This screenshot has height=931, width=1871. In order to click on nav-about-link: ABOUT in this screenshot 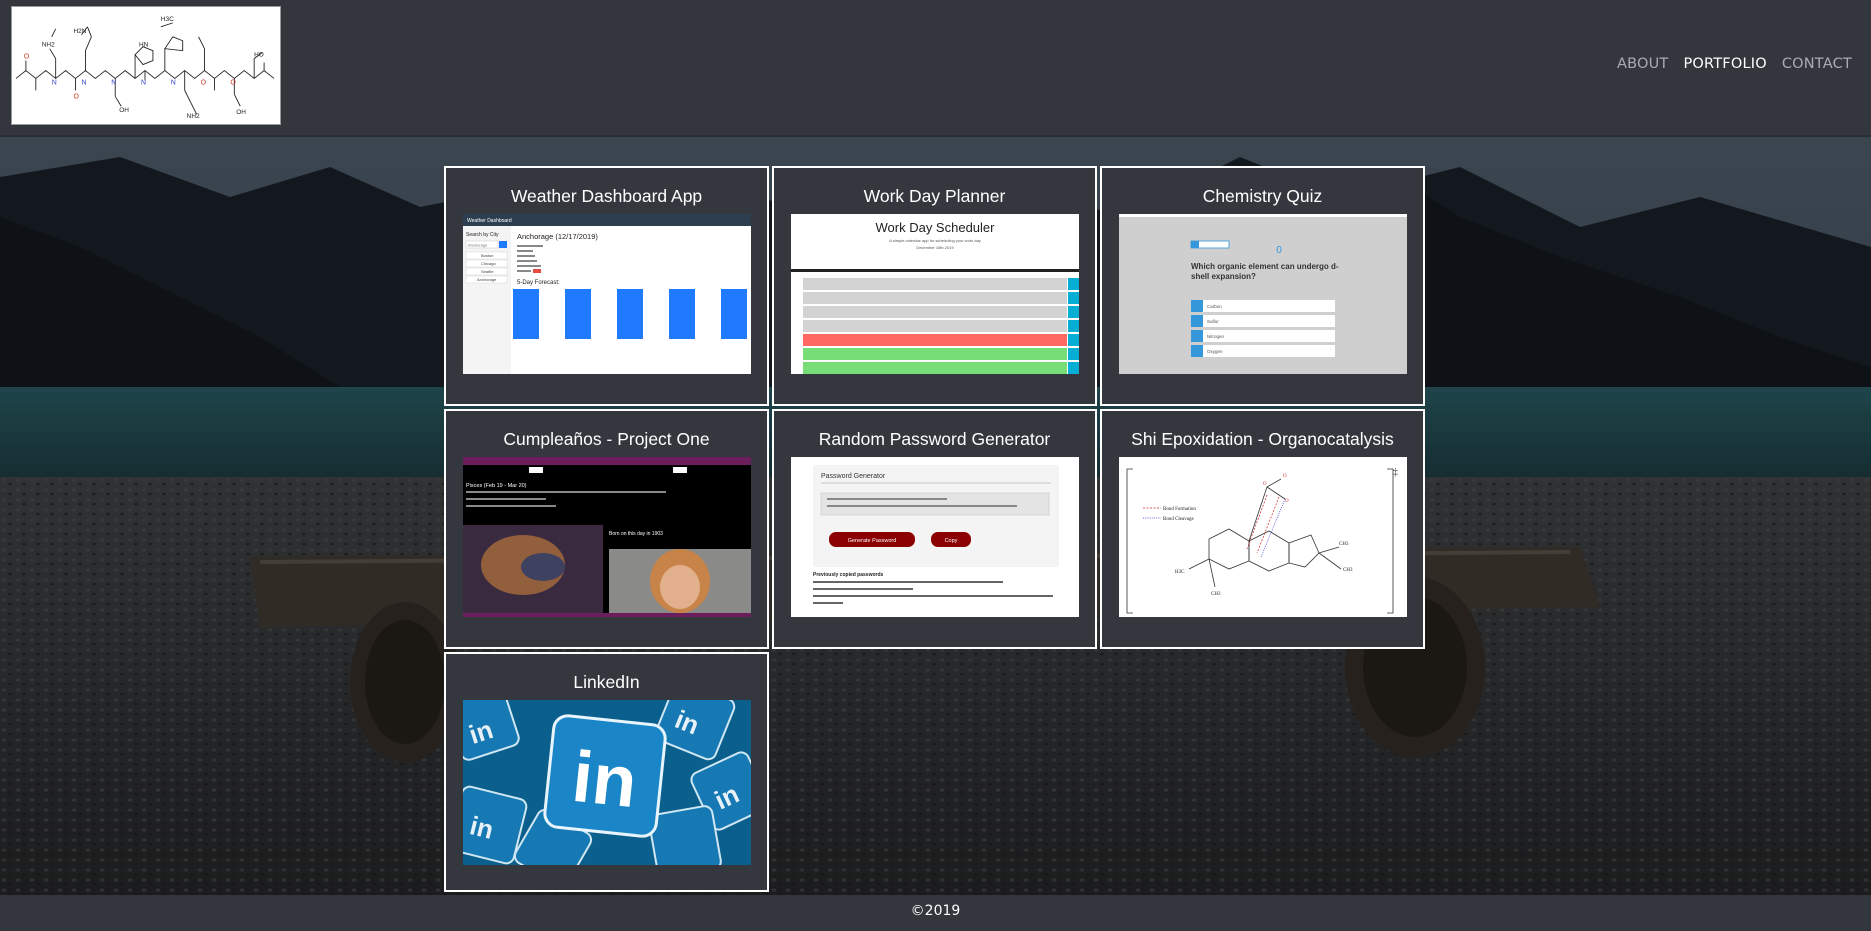, I will do `click(1643, 64)`.